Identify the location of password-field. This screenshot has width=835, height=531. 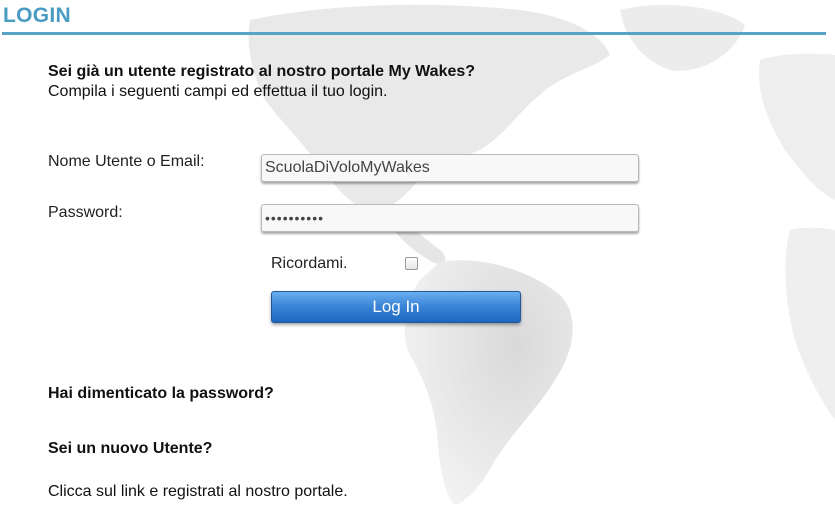
(450, 218).